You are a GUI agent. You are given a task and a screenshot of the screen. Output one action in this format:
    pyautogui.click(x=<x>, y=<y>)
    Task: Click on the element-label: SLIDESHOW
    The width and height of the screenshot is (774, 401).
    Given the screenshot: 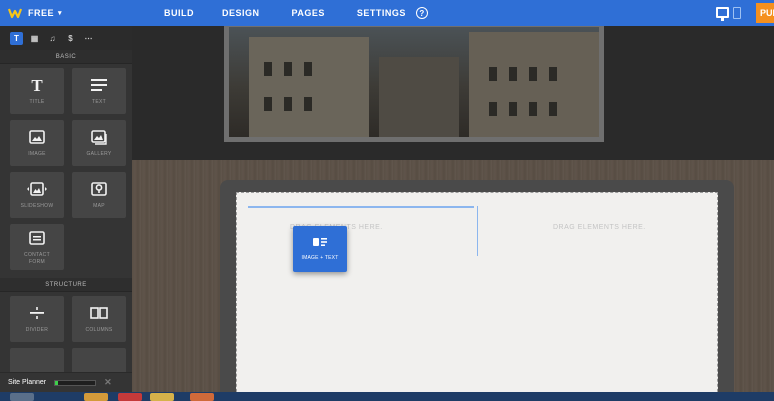 What is the action you would take?
    pyautogui.click(x=37, y=206)
    